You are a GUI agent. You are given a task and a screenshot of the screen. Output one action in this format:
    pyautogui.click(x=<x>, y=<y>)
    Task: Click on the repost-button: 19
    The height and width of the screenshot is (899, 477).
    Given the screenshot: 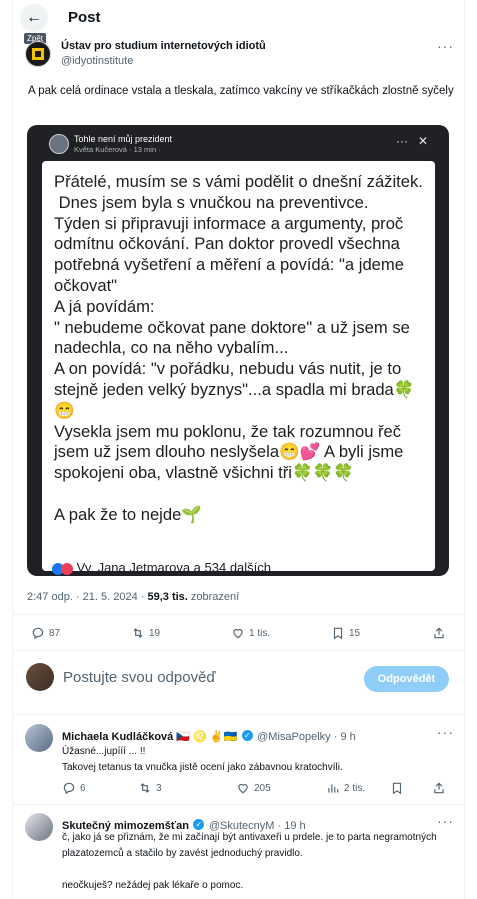 What is the action you would take?
    pyautogui.click(x=145, y=633)
    